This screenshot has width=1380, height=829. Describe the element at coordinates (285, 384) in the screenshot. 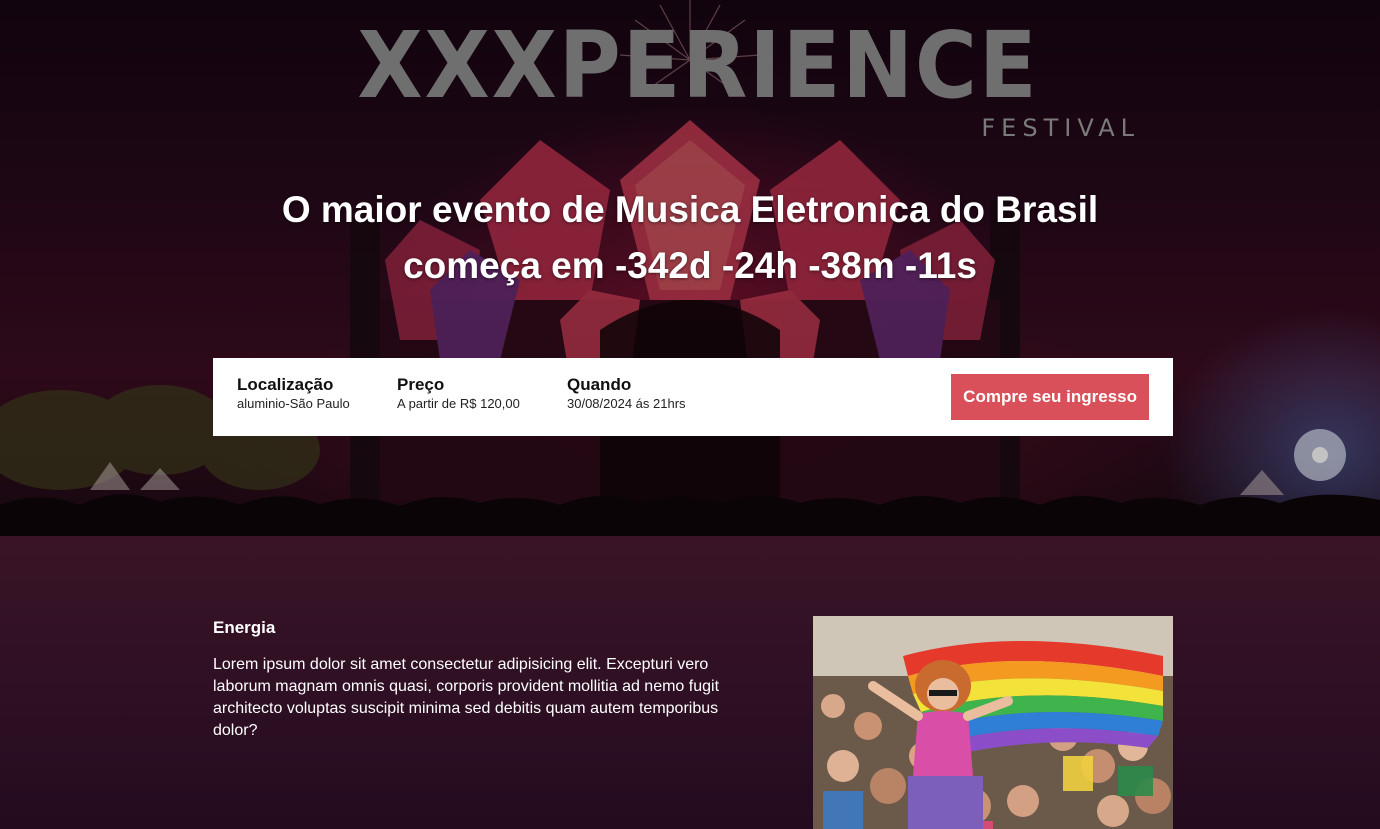

I see `location-title: Localização` at that location.